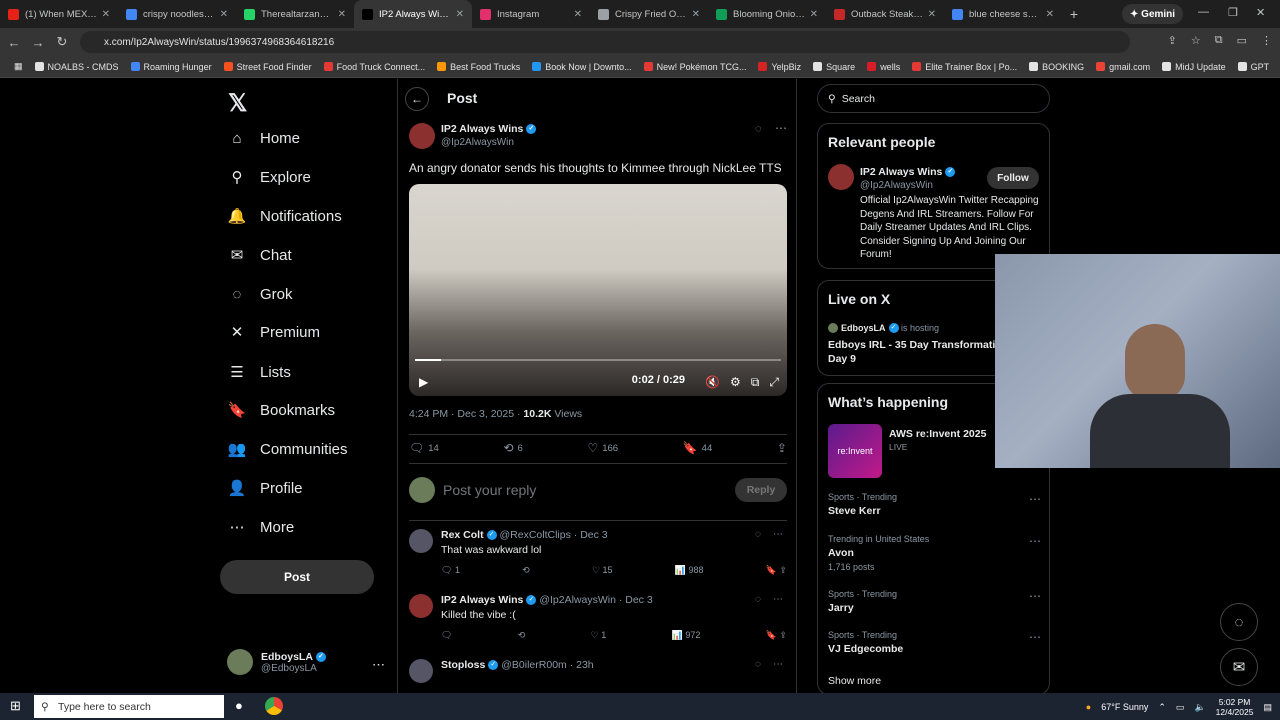  Describe the element at coordinates (1260, 12) in the screenshot. I see `close-window-icon: ✕` at that location.